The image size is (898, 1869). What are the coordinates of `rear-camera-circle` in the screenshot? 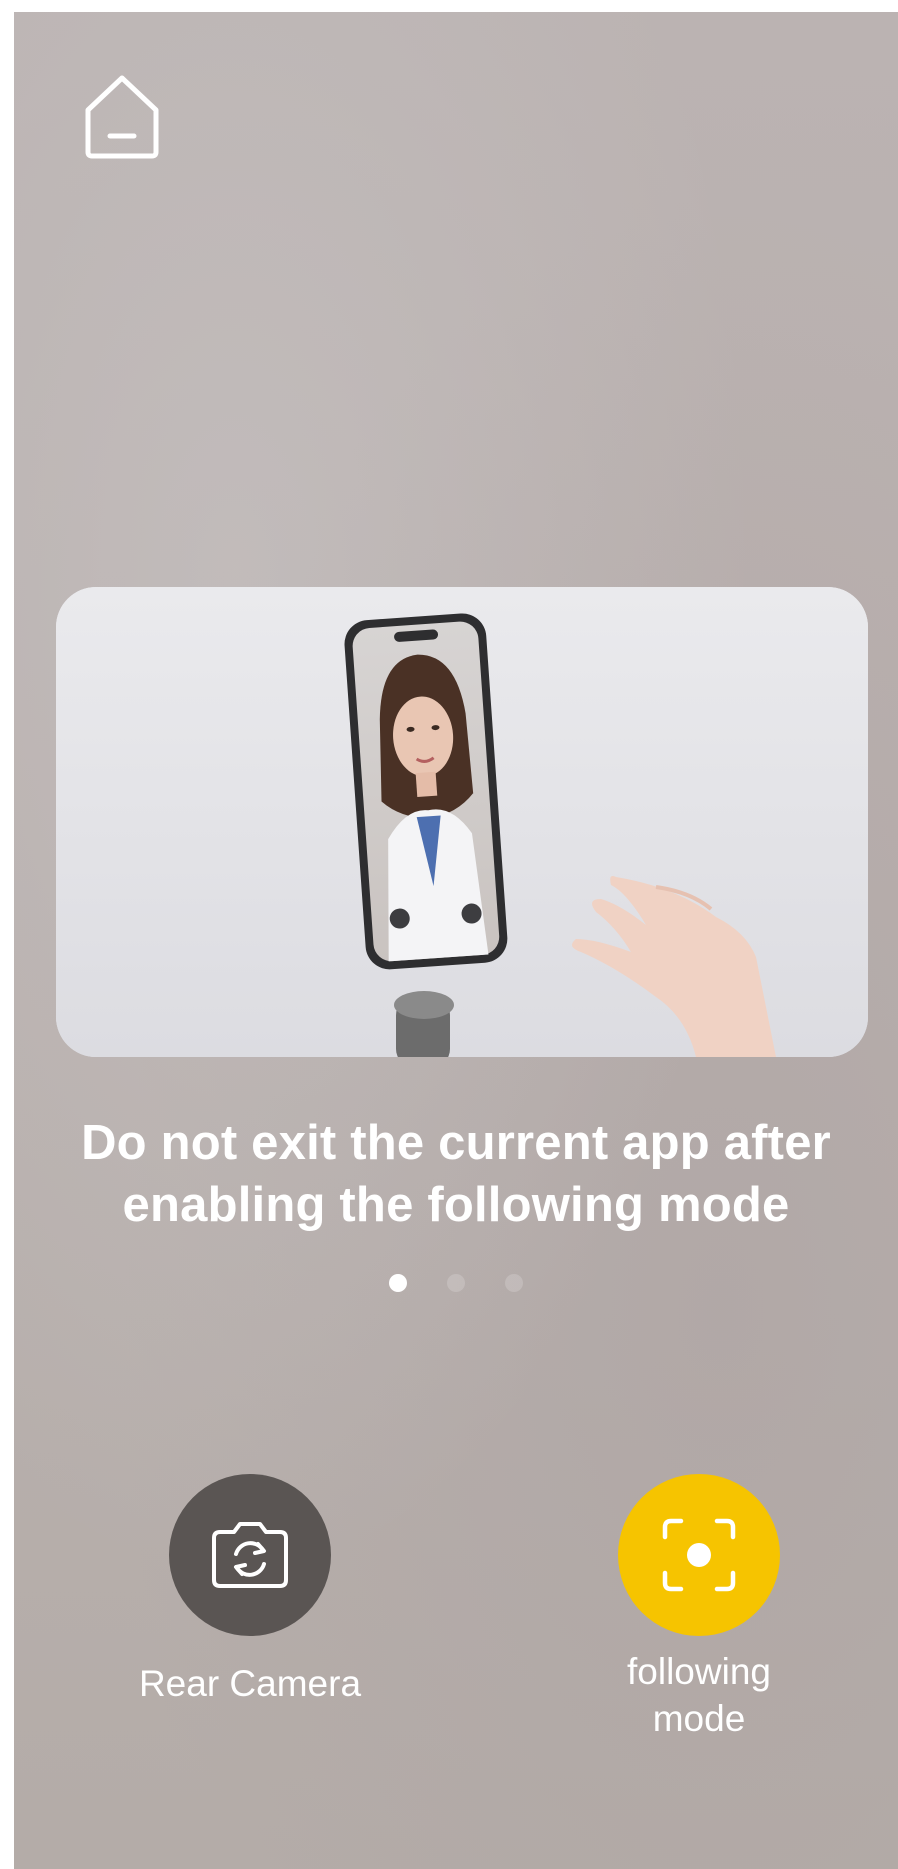 It's located at (250, 1555).